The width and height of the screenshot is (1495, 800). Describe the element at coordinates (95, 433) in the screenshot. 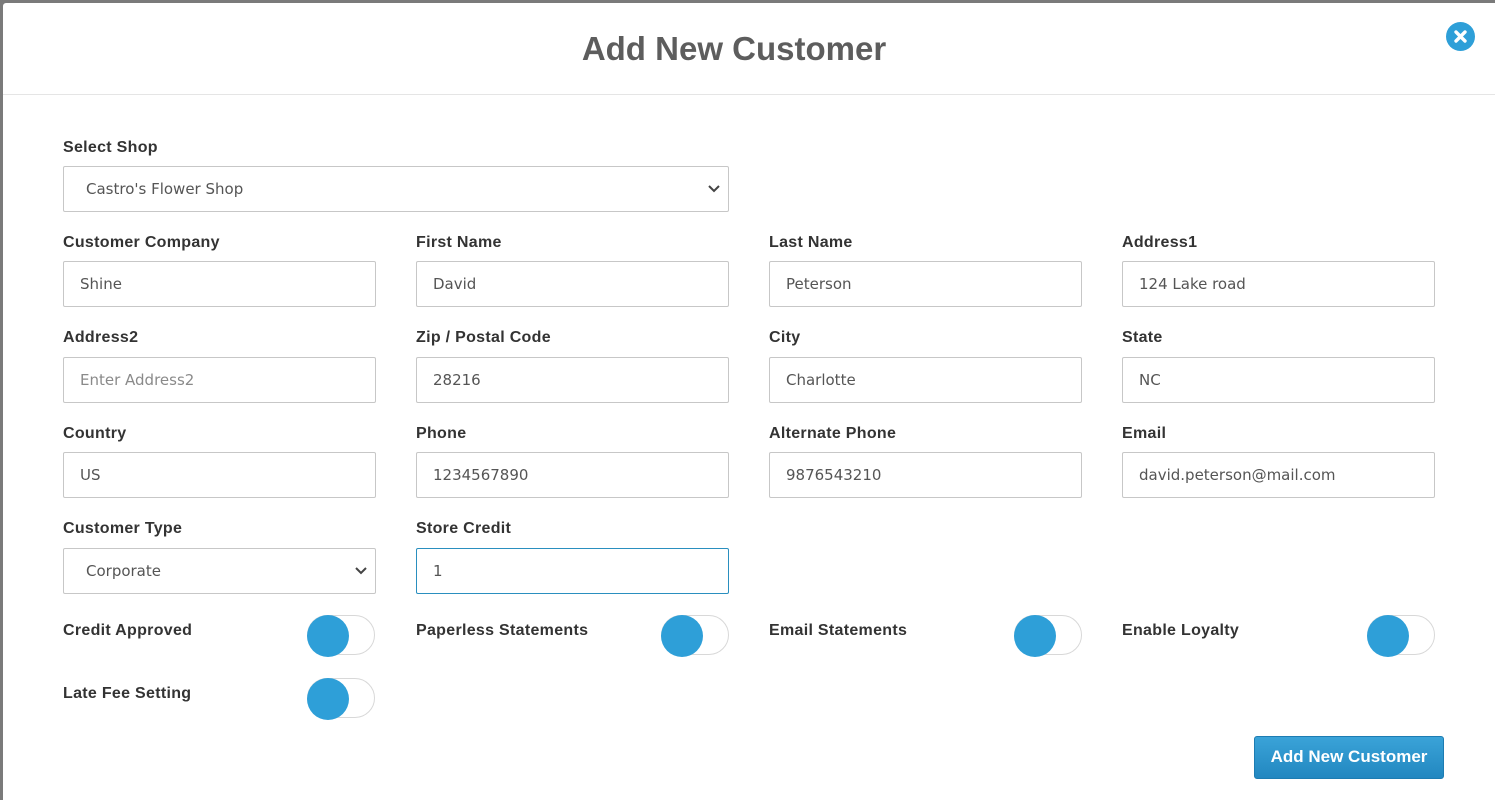

I see `country-label: Country` at that location.